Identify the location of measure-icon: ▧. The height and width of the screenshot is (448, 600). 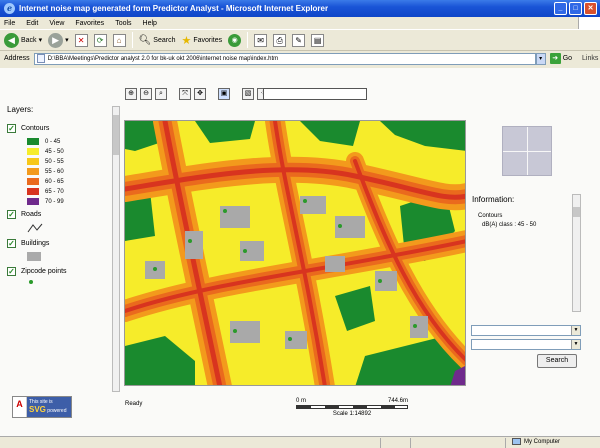
(248, 94).